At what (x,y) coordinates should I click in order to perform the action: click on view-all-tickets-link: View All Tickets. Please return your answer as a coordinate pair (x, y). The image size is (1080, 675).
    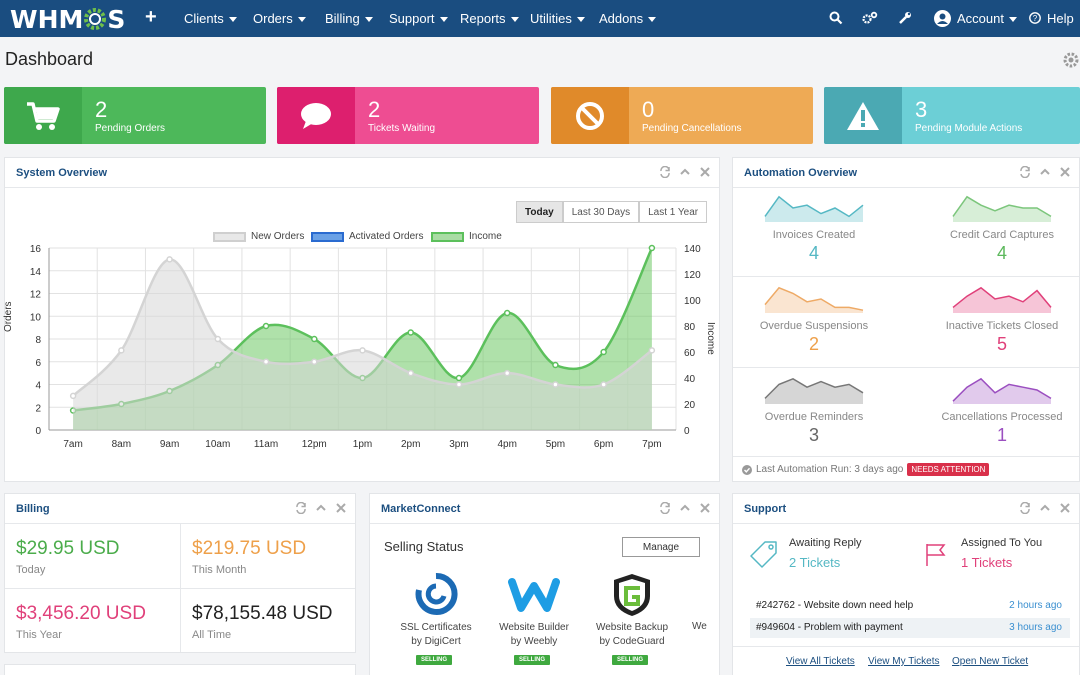
    Looking at the image, I should click on (820, 661).